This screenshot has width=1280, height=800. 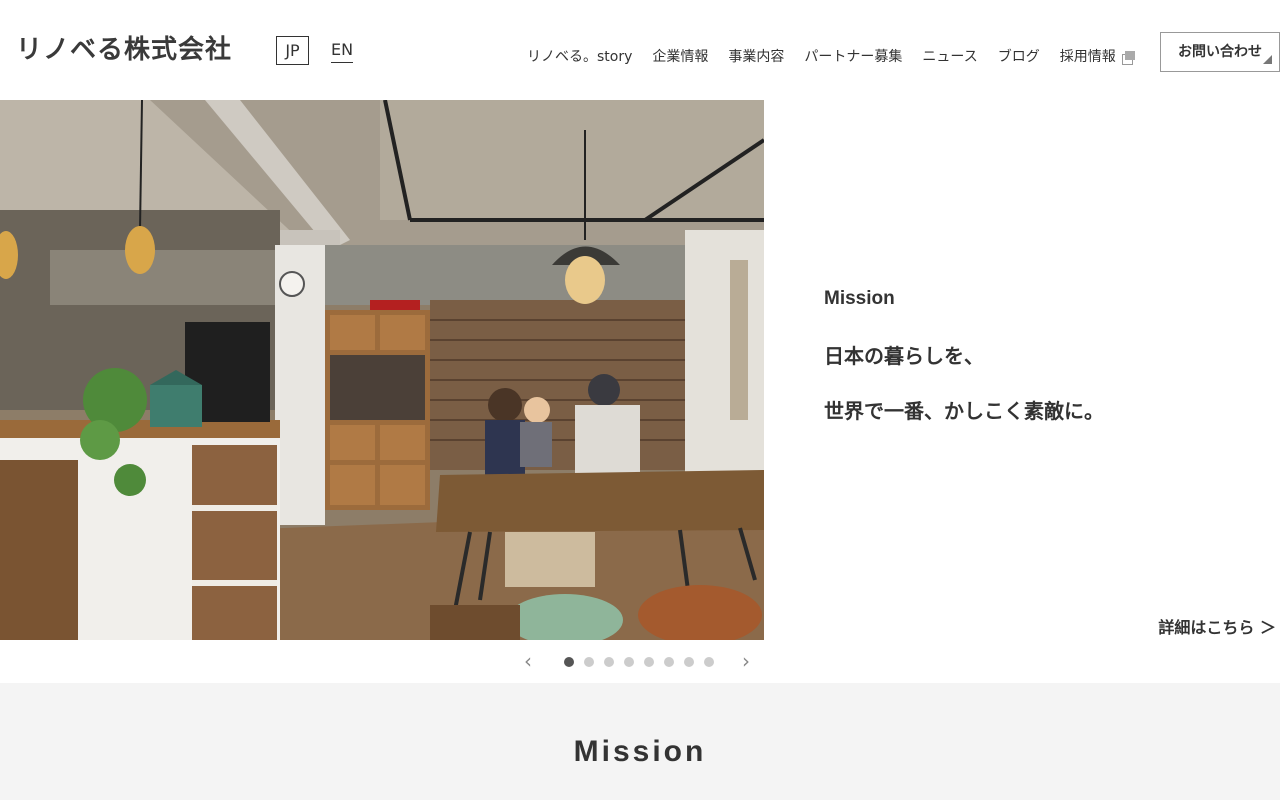 I want to click on nav-item-story: リノベる。story, so click(x=579, y=57).